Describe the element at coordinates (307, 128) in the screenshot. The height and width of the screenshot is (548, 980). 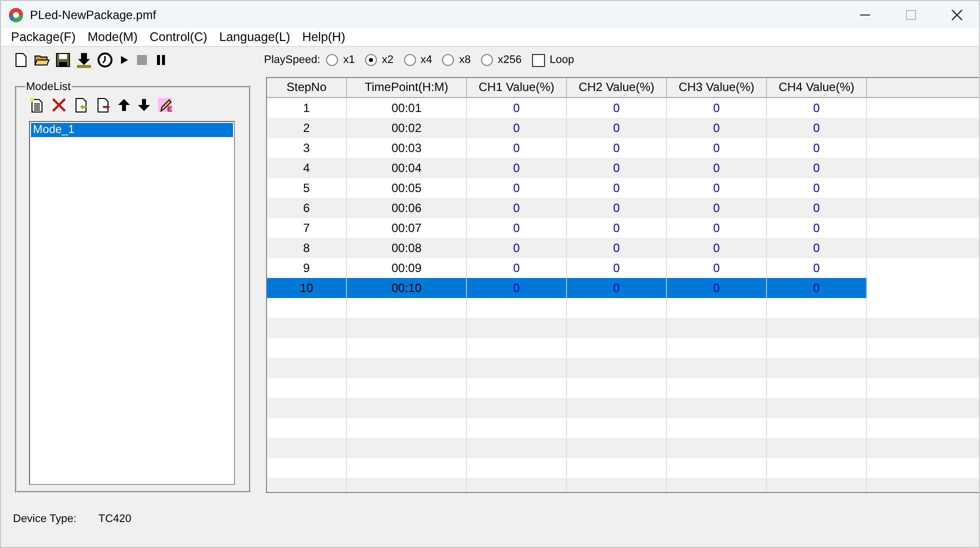
I see `table-cell: 2` at that location.